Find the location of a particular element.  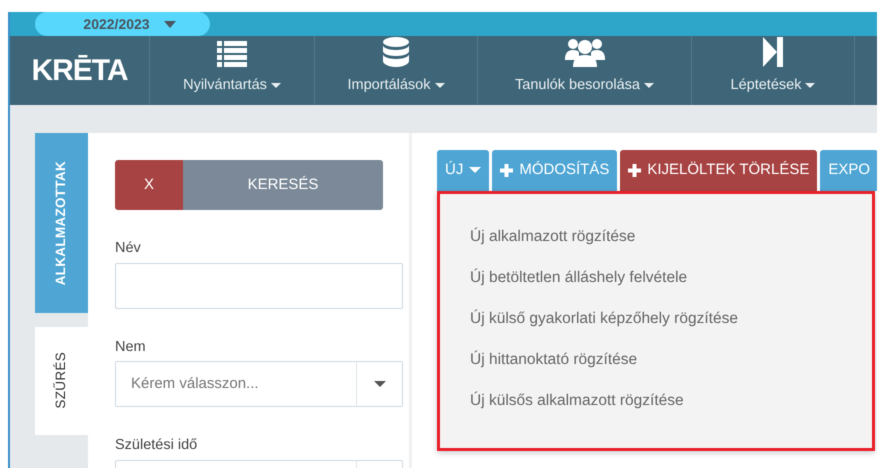

clear-button: X is located at coordinates (149, 185).